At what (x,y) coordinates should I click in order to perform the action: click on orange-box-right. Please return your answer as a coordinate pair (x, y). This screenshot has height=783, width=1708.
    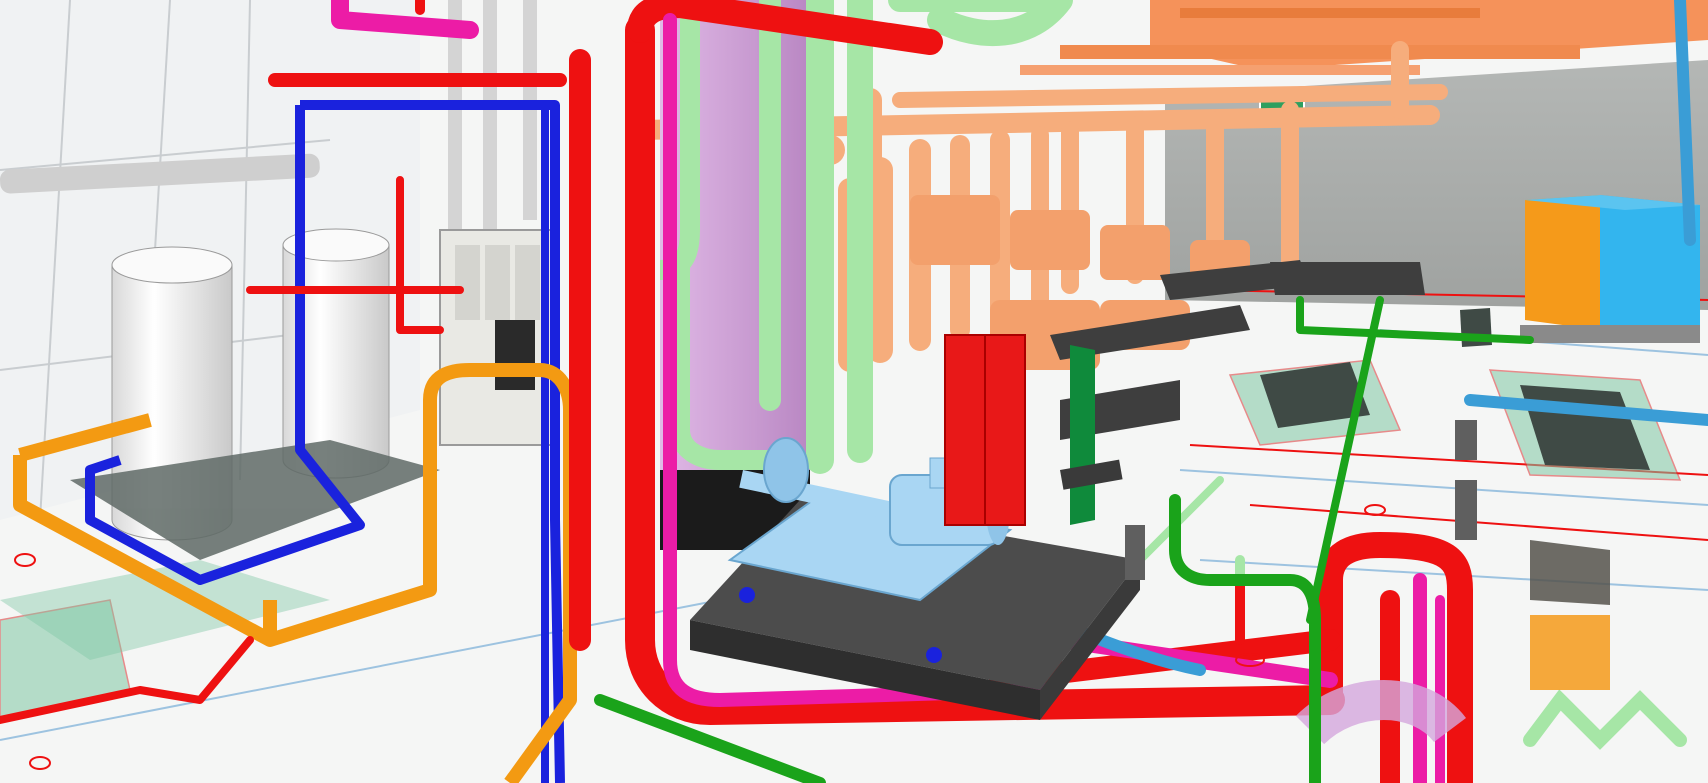
    Looking at the image, I should click on (1570, 652).